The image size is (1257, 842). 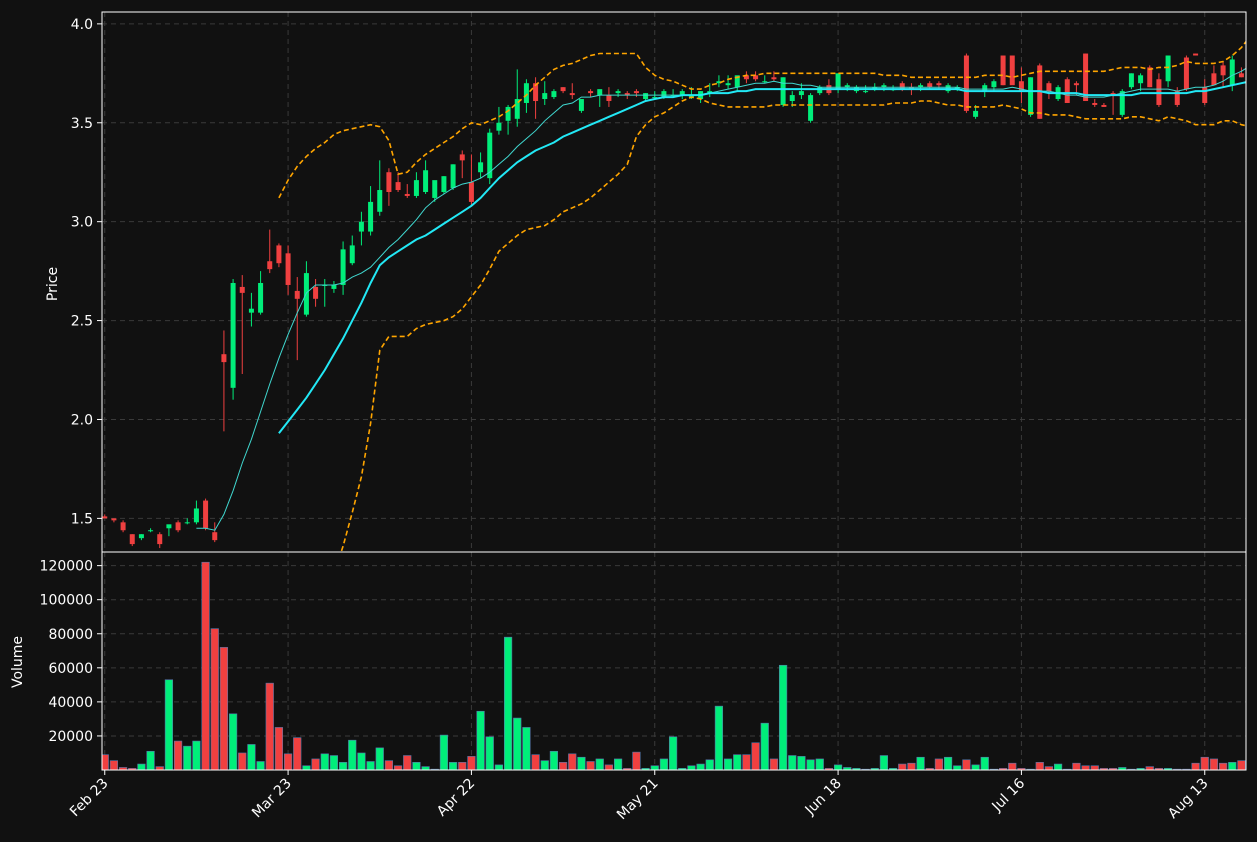 I want to click on volume-tick-label: 60000, so click(x=70, y=669).